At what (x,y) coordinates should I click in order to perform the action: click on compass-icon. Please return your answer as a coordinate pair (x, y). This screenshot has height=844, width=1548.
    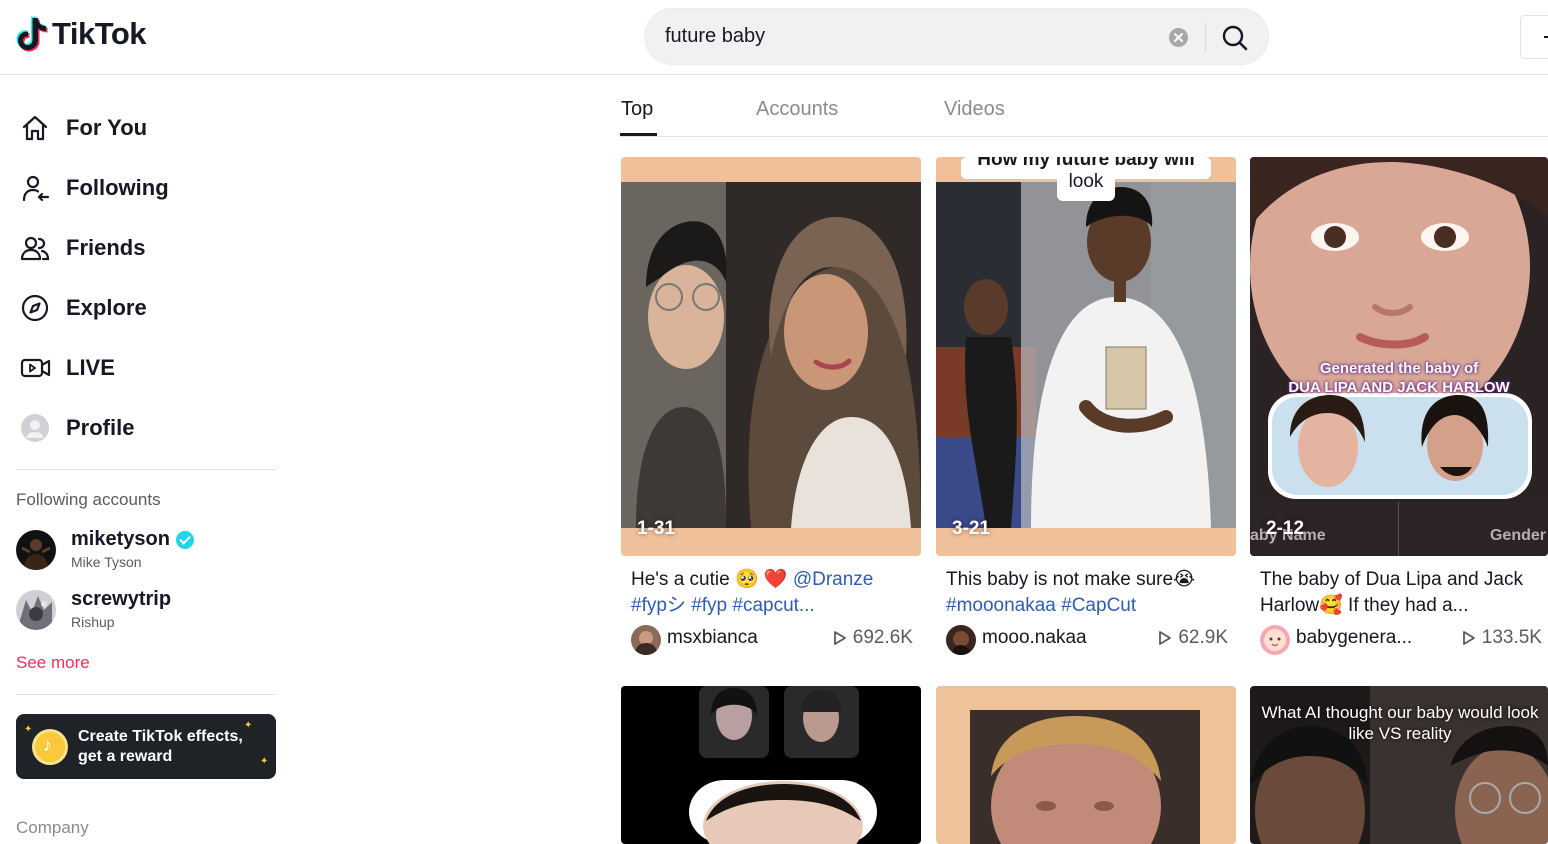
    Looking at the image, I should click on (35, 308).